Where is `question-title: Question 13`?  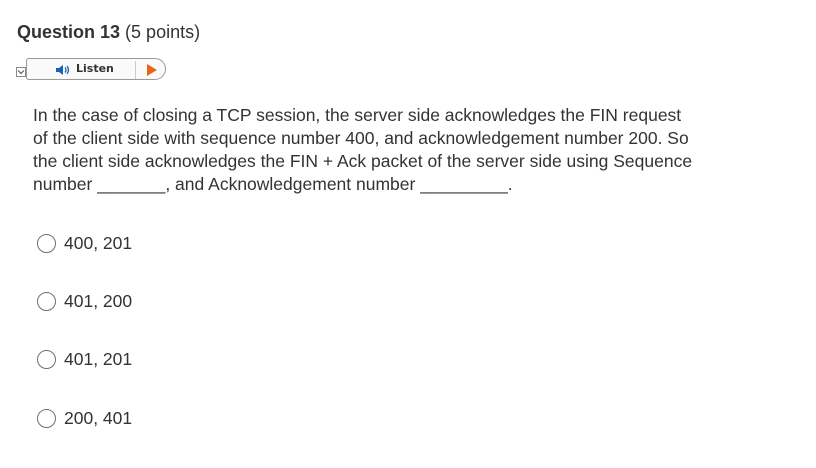 question-title: Question 13 is located at coordinates (69, 32).